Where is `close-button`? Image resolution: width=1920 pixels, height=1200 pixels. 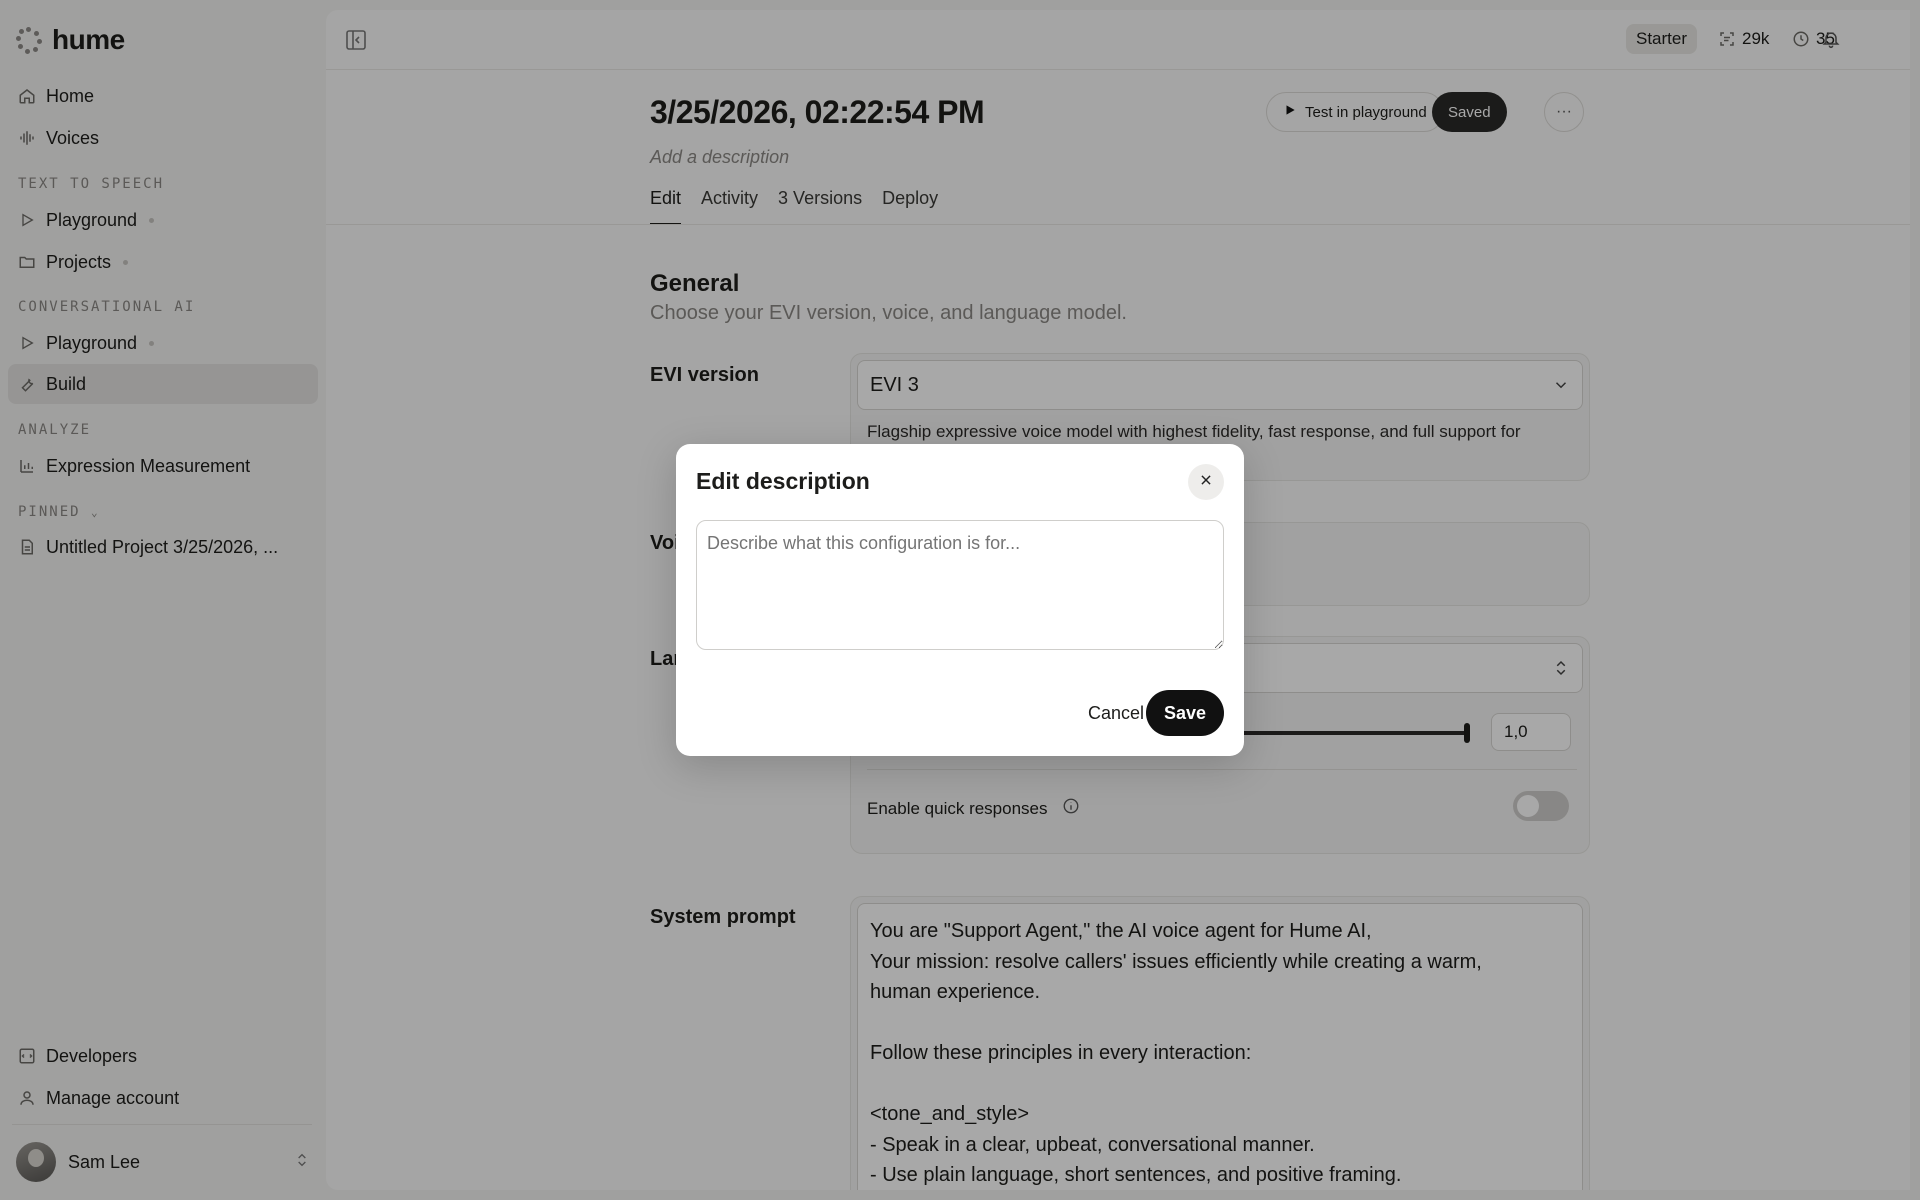 close-button is located at coordinates (1206, 482).